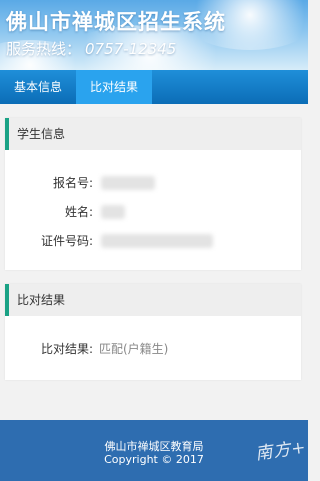 Image resolution: width=320 pixels, height=481 pixels. What do you see at coordinates (128, 183) in the screenshot?
I see `registration-number-redacted` at bounding box center [128, 183].